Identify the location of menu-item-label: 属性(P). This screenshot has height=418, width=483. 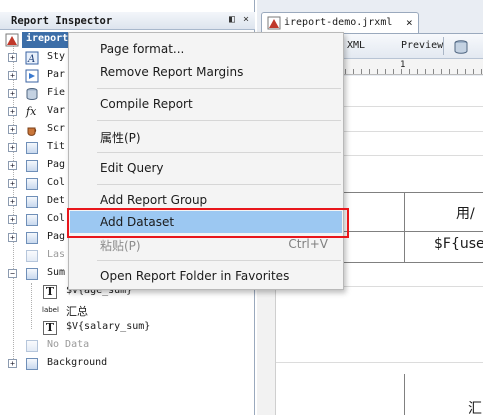
(120, 138).